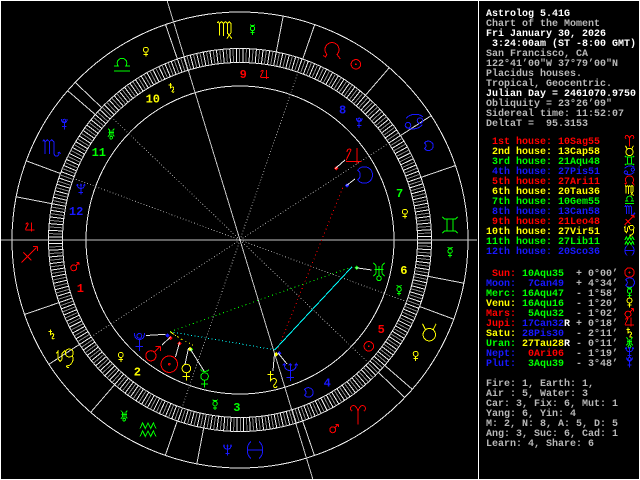 The width and height of the screenshot is (640, 480). I want to click on svg-text: 8, so click(342, 110).